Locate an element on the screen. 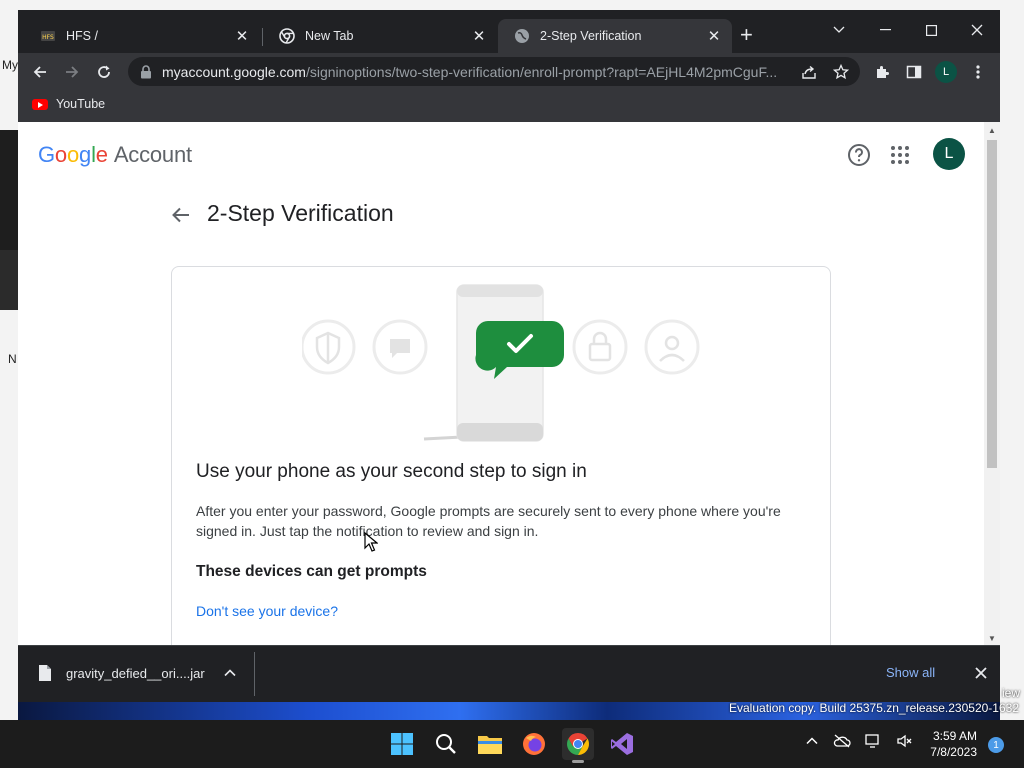 The height and width of the screenshot is (768, 1024). desktop-label-fragment: My is located at coordinates (10, 65).